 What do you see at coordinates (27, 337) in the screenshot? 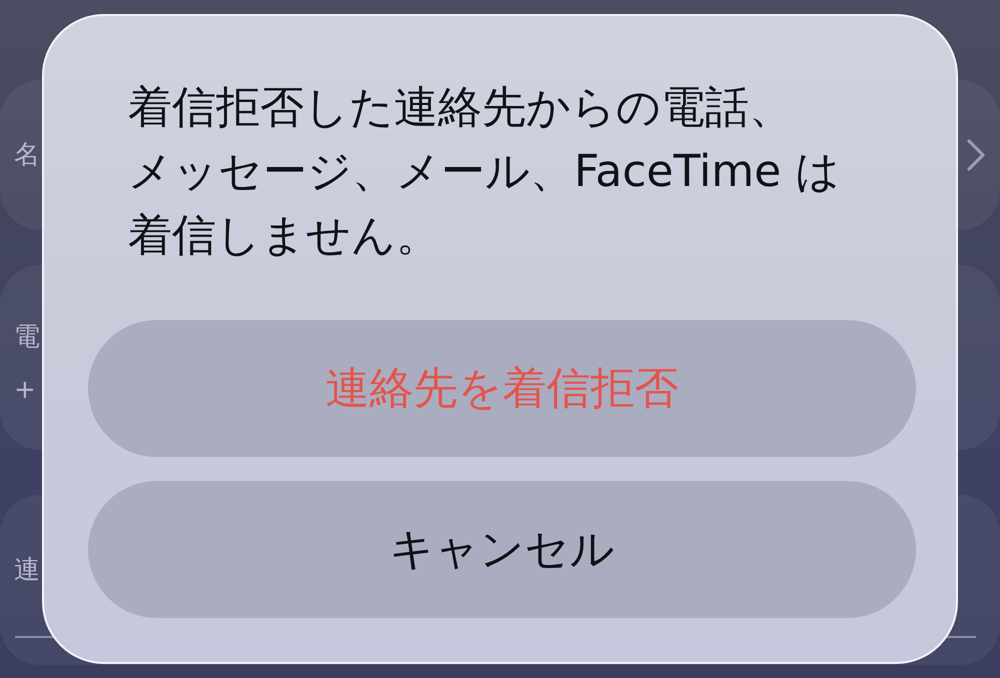
I see `row-label: 電` at bounding box center [27, 337].